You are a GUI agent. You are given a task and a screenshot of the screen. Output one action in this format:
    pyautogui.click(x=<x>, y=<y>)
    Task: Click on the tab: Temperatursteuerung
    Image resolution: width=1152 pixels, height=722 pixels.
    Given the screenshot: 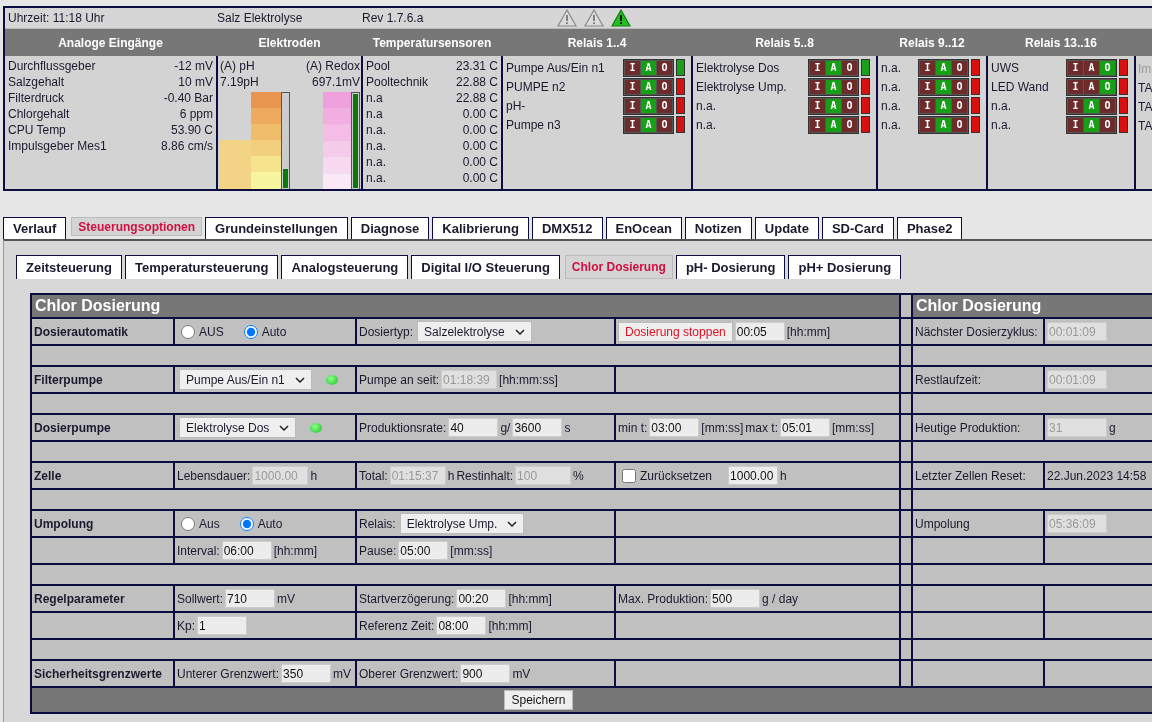 What is the action you would take?
    pyautogui.click(x=201, y=267)
    